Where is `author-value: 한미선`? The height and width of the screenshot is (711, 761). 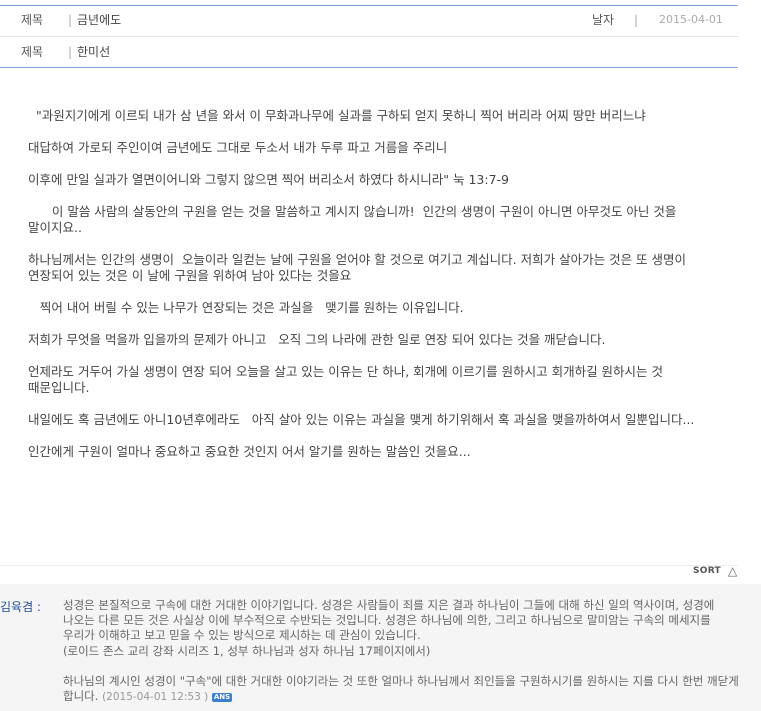
author-value: 한미선 is located at coordinates (94, 52).